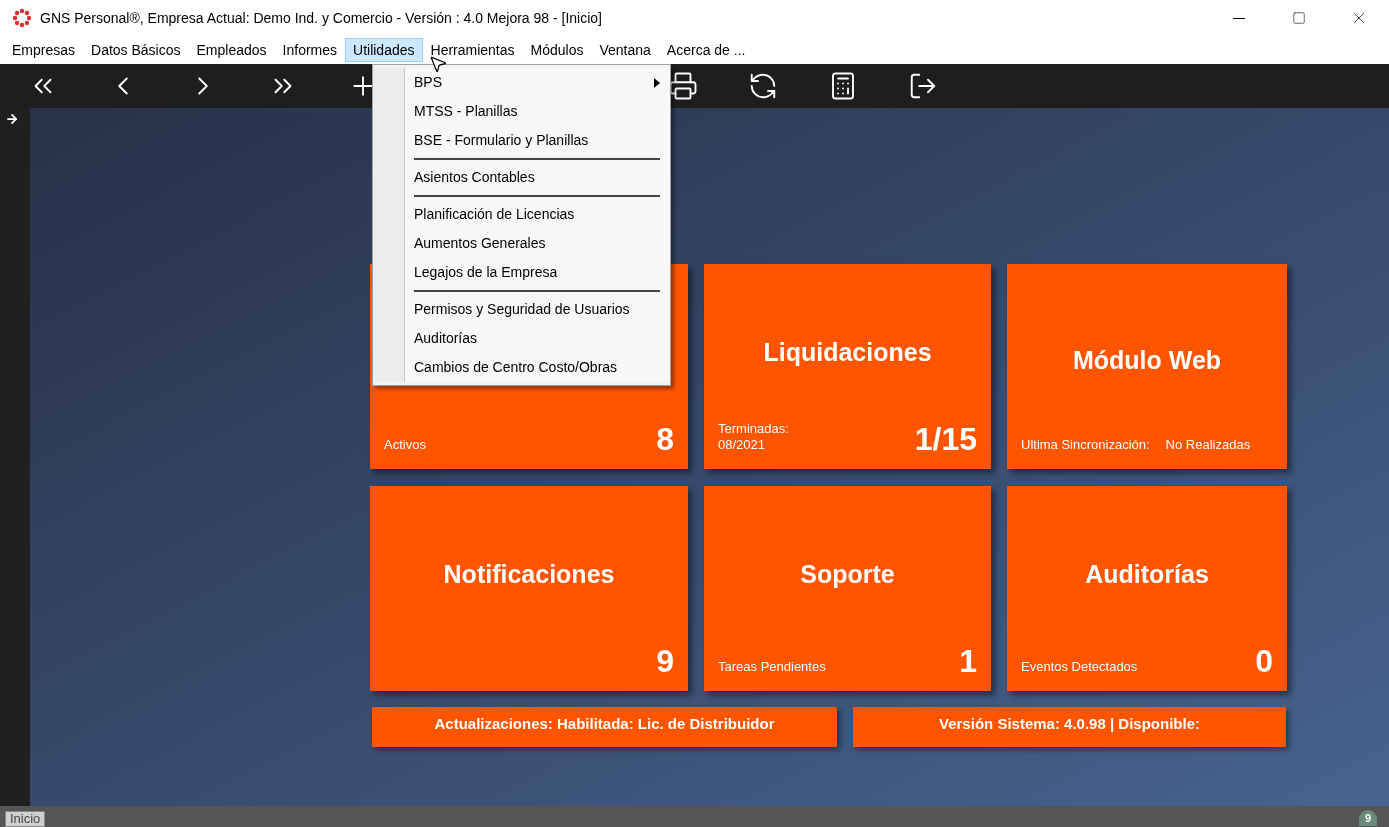 Image resolution: width=1389 pixels, height=827 pixels. What do you see at coordinates (665, 661) in the screenshot?
I see `tile-value: 9` at bounding box center [665, 661].